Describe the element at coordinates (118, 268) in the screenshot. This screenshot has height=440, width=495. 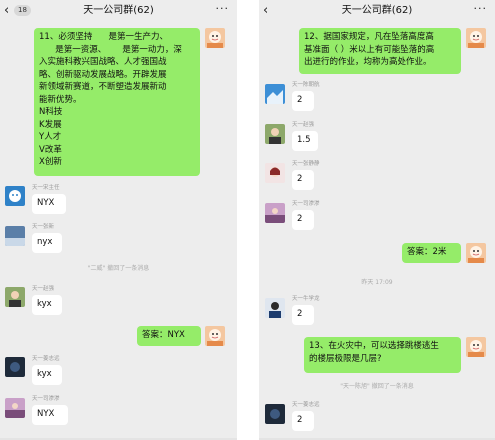
I see `system-notice: "二威" 撤回了一条消息` at that location.